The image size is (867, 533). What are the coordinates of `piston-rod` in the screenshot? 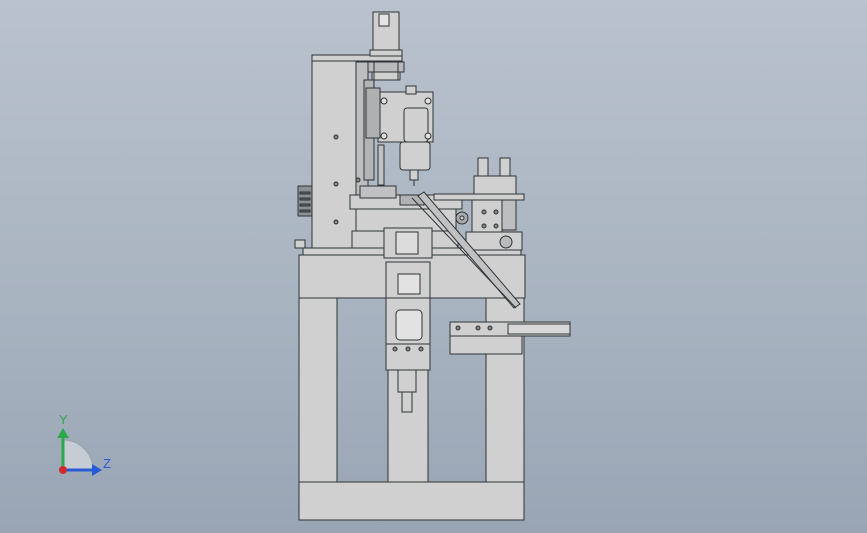 It's located at (407, 402).